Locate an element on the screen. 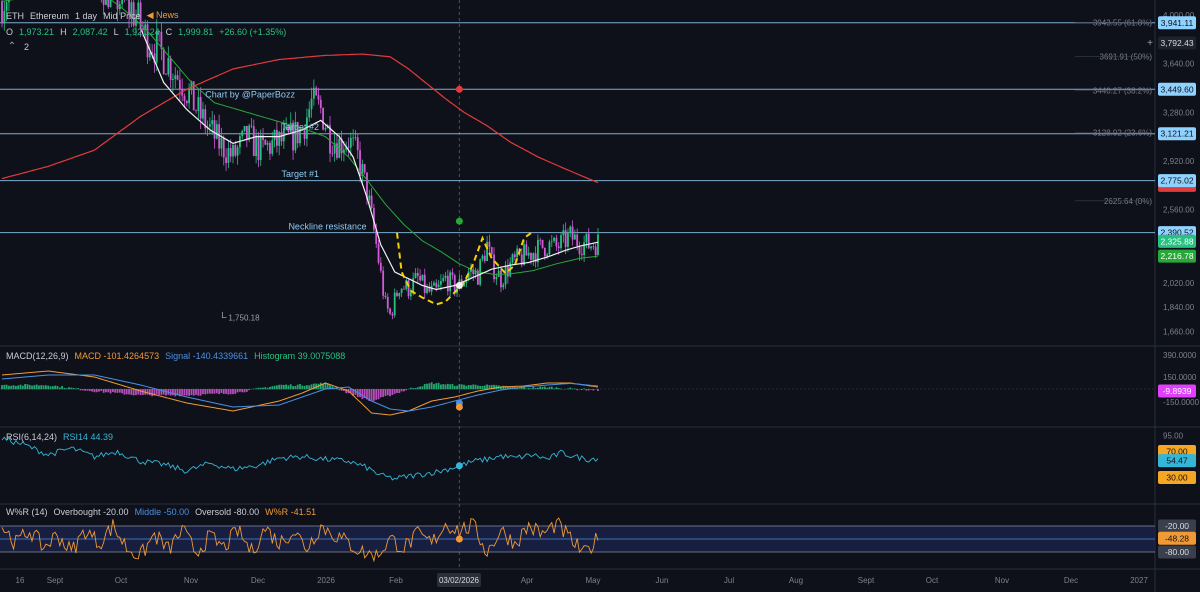 The image size is (1200, 592). rsi-title: RSI(6,14,24) is located at coordinates (31, 437).